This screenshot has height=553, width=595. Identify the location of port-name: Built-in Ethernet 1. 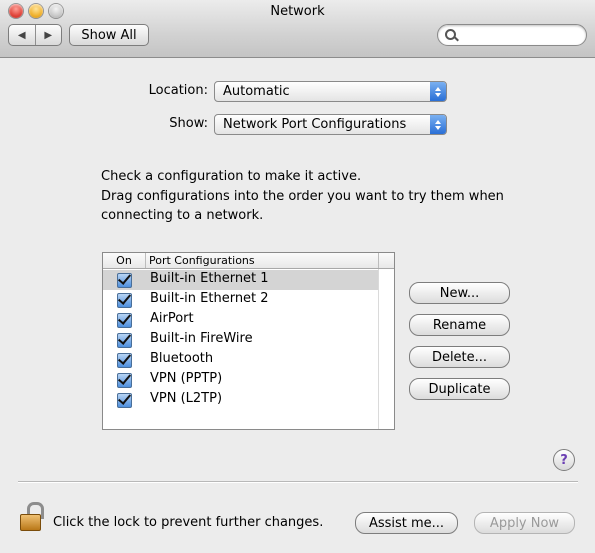
(209, 278).